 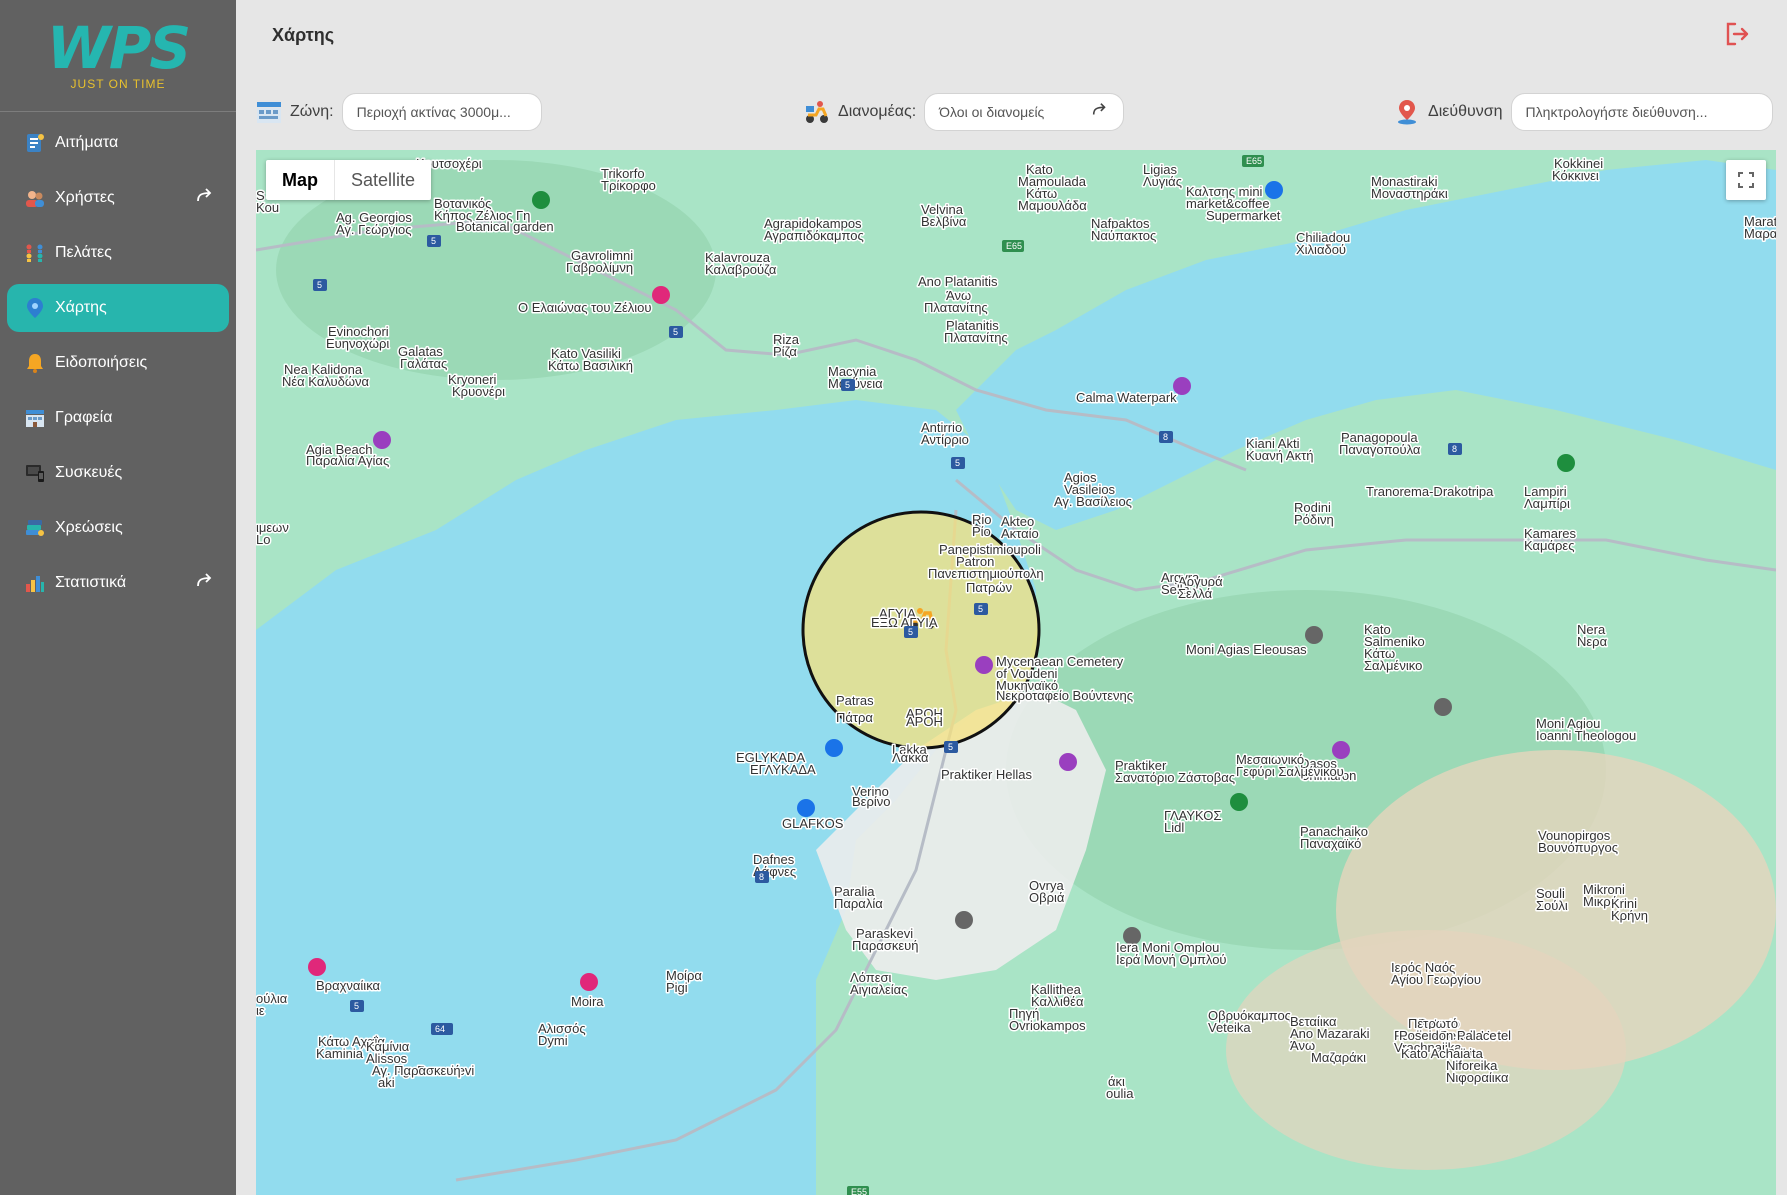 I want to click on map-label: Πανεπιστημιούπολη, so click(x=986, y=573).